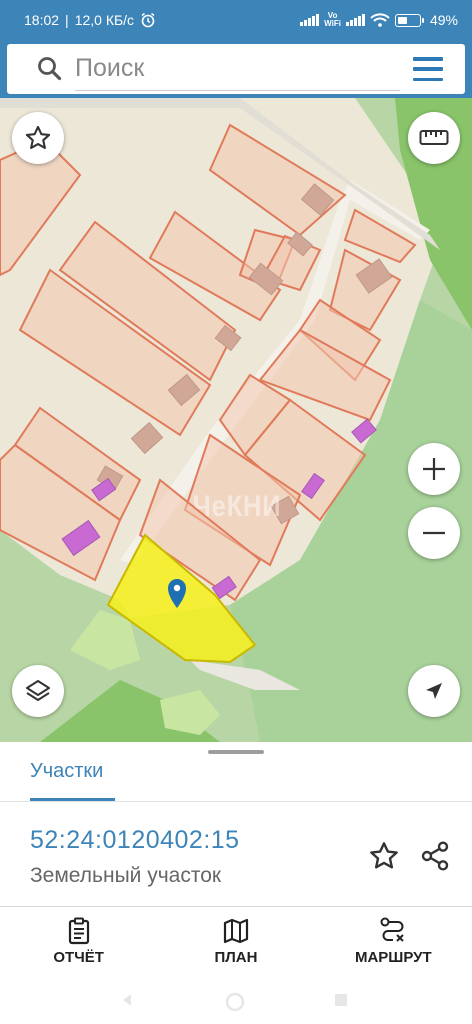 Image resolution: width=472 pixels, height=1024 pixels. Describe the element at coordinates (237, 506) in the screenshot. I see `map-watermark: ЧеКНИ` at that location.